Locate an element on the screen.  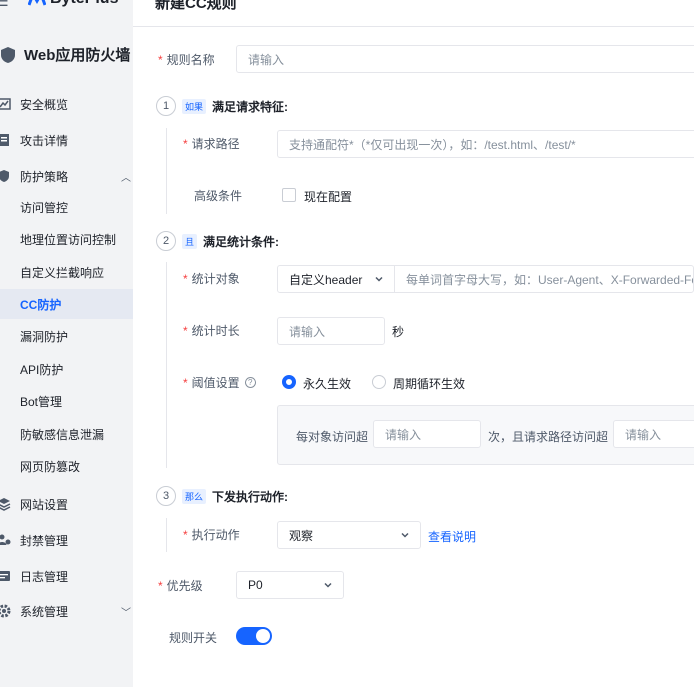
header-name-input: 每单词首字母大写，如：User-Agent、X-Forwarded-For, is located at coordinates (544, 279).